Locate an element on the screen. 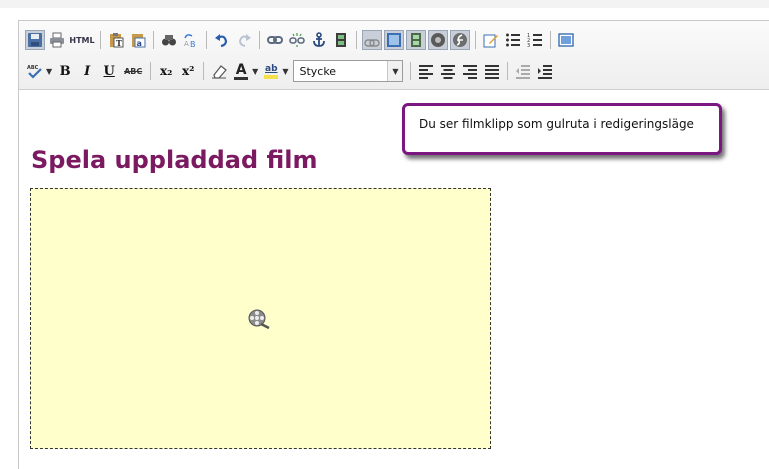  highlight-button: ab is located at coordinates (271, 71).